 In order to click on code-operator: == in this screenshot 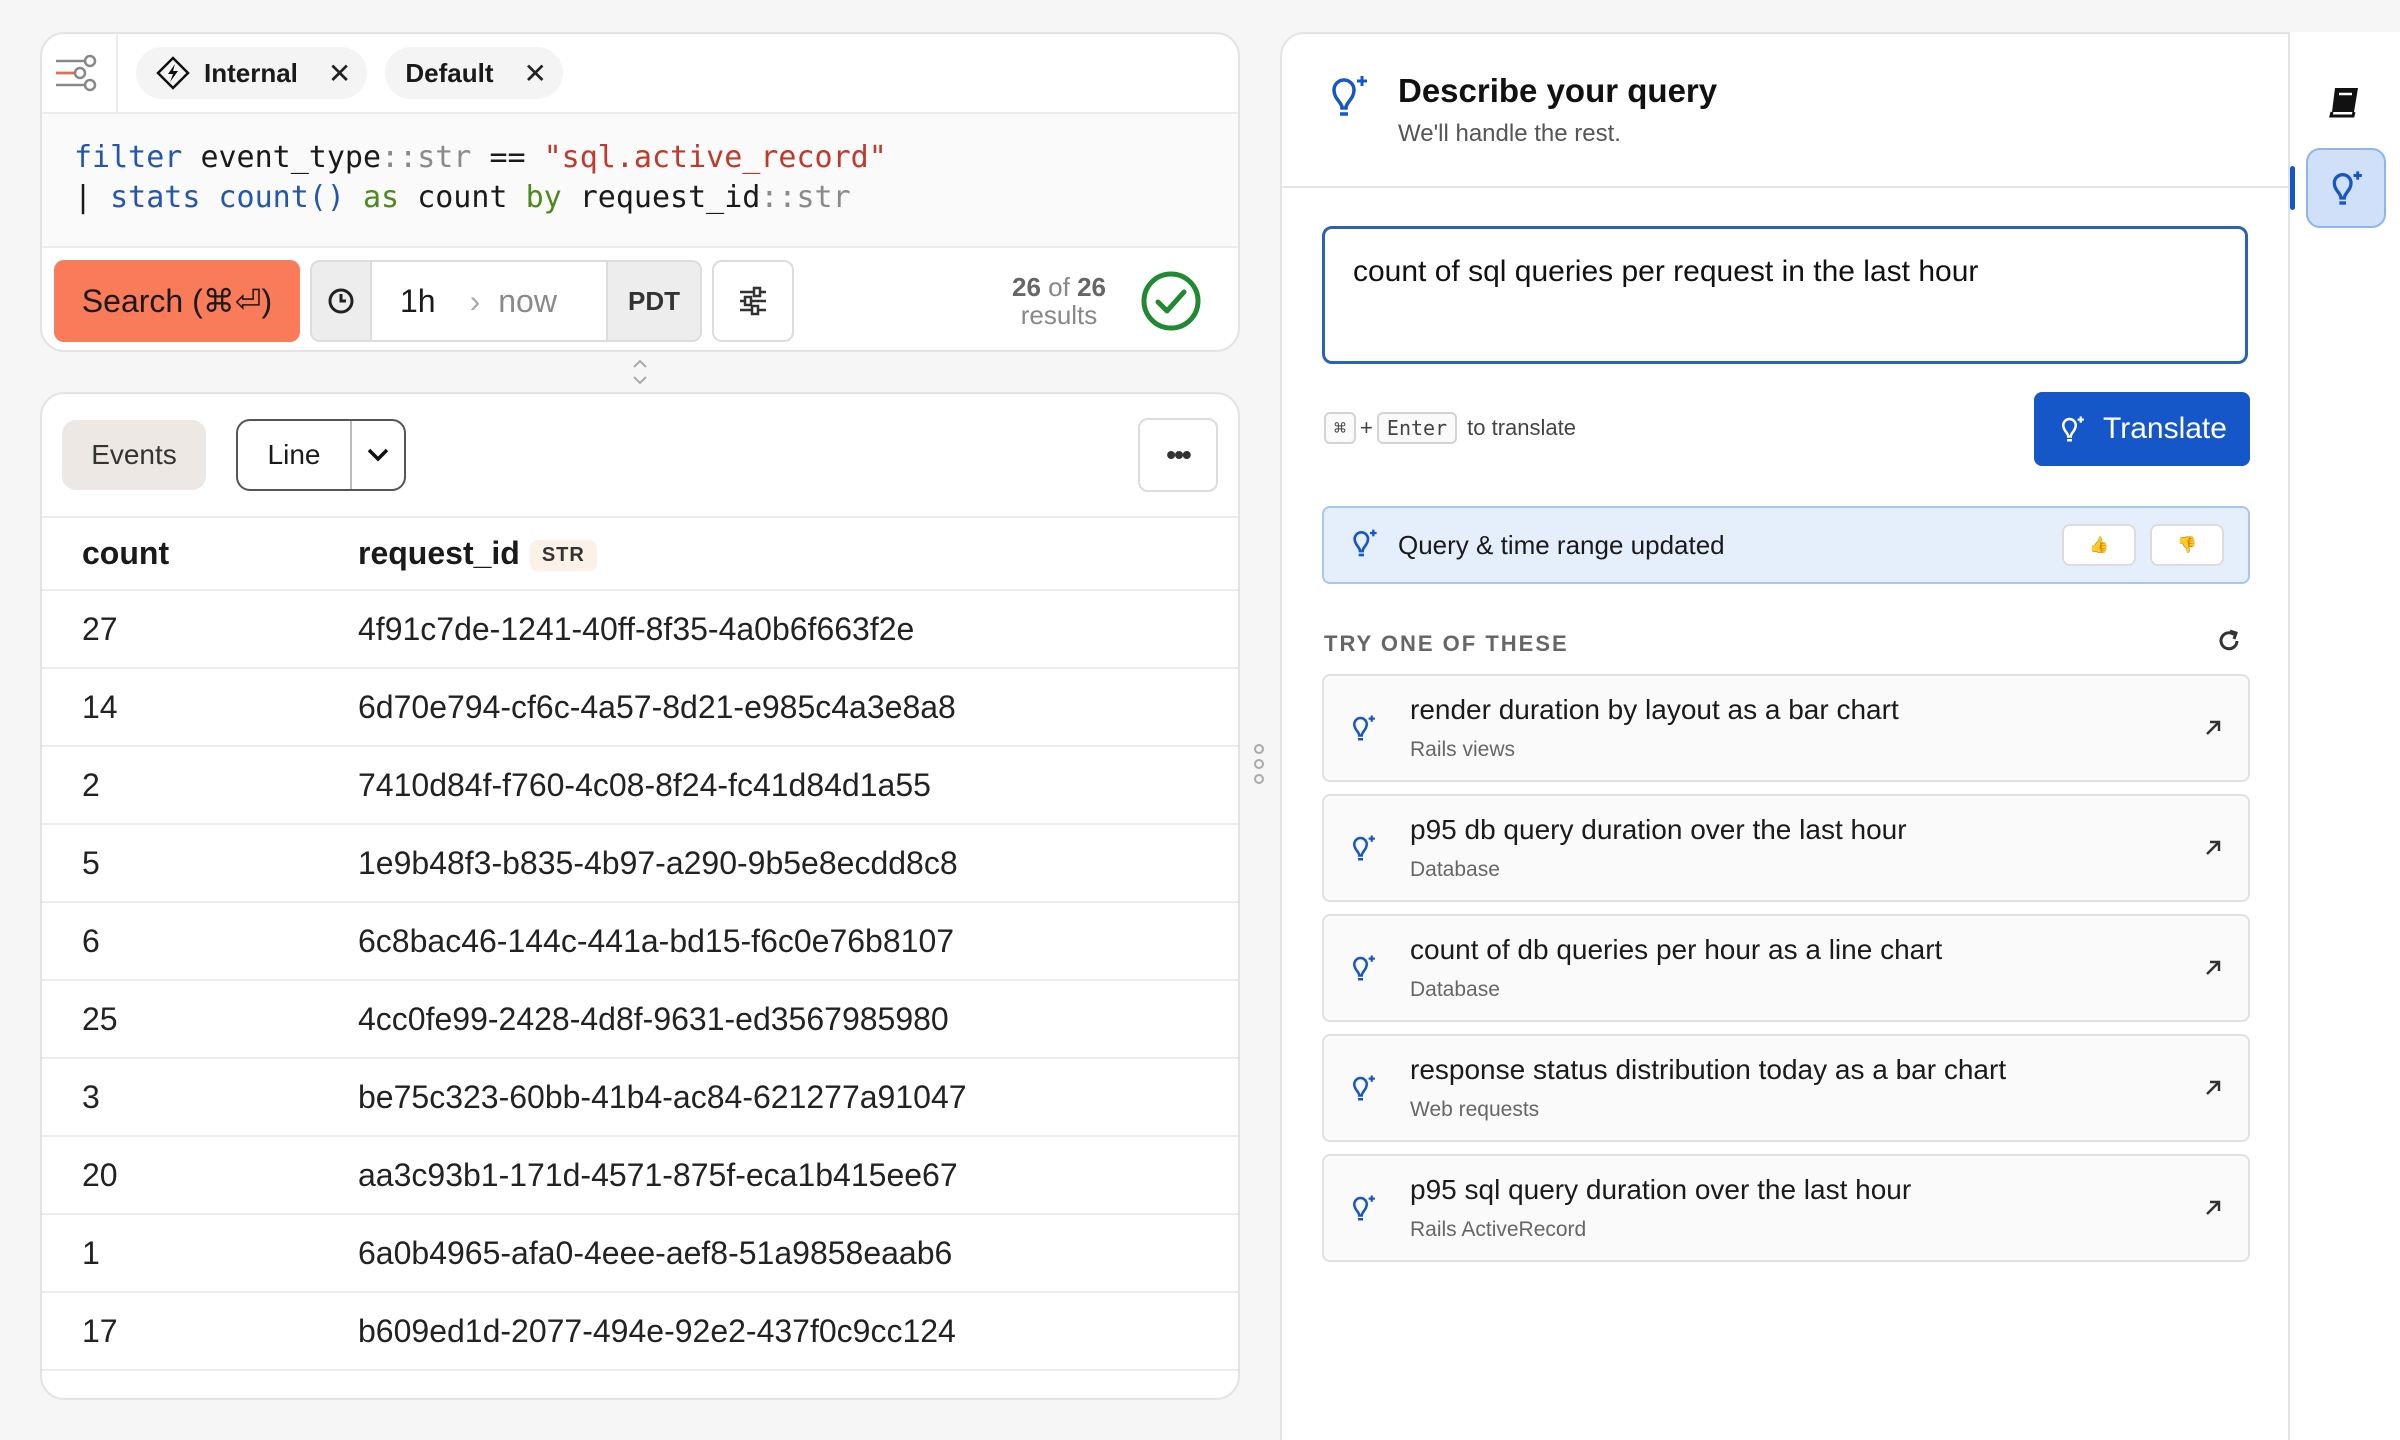, I will do `click(507, 157)`.